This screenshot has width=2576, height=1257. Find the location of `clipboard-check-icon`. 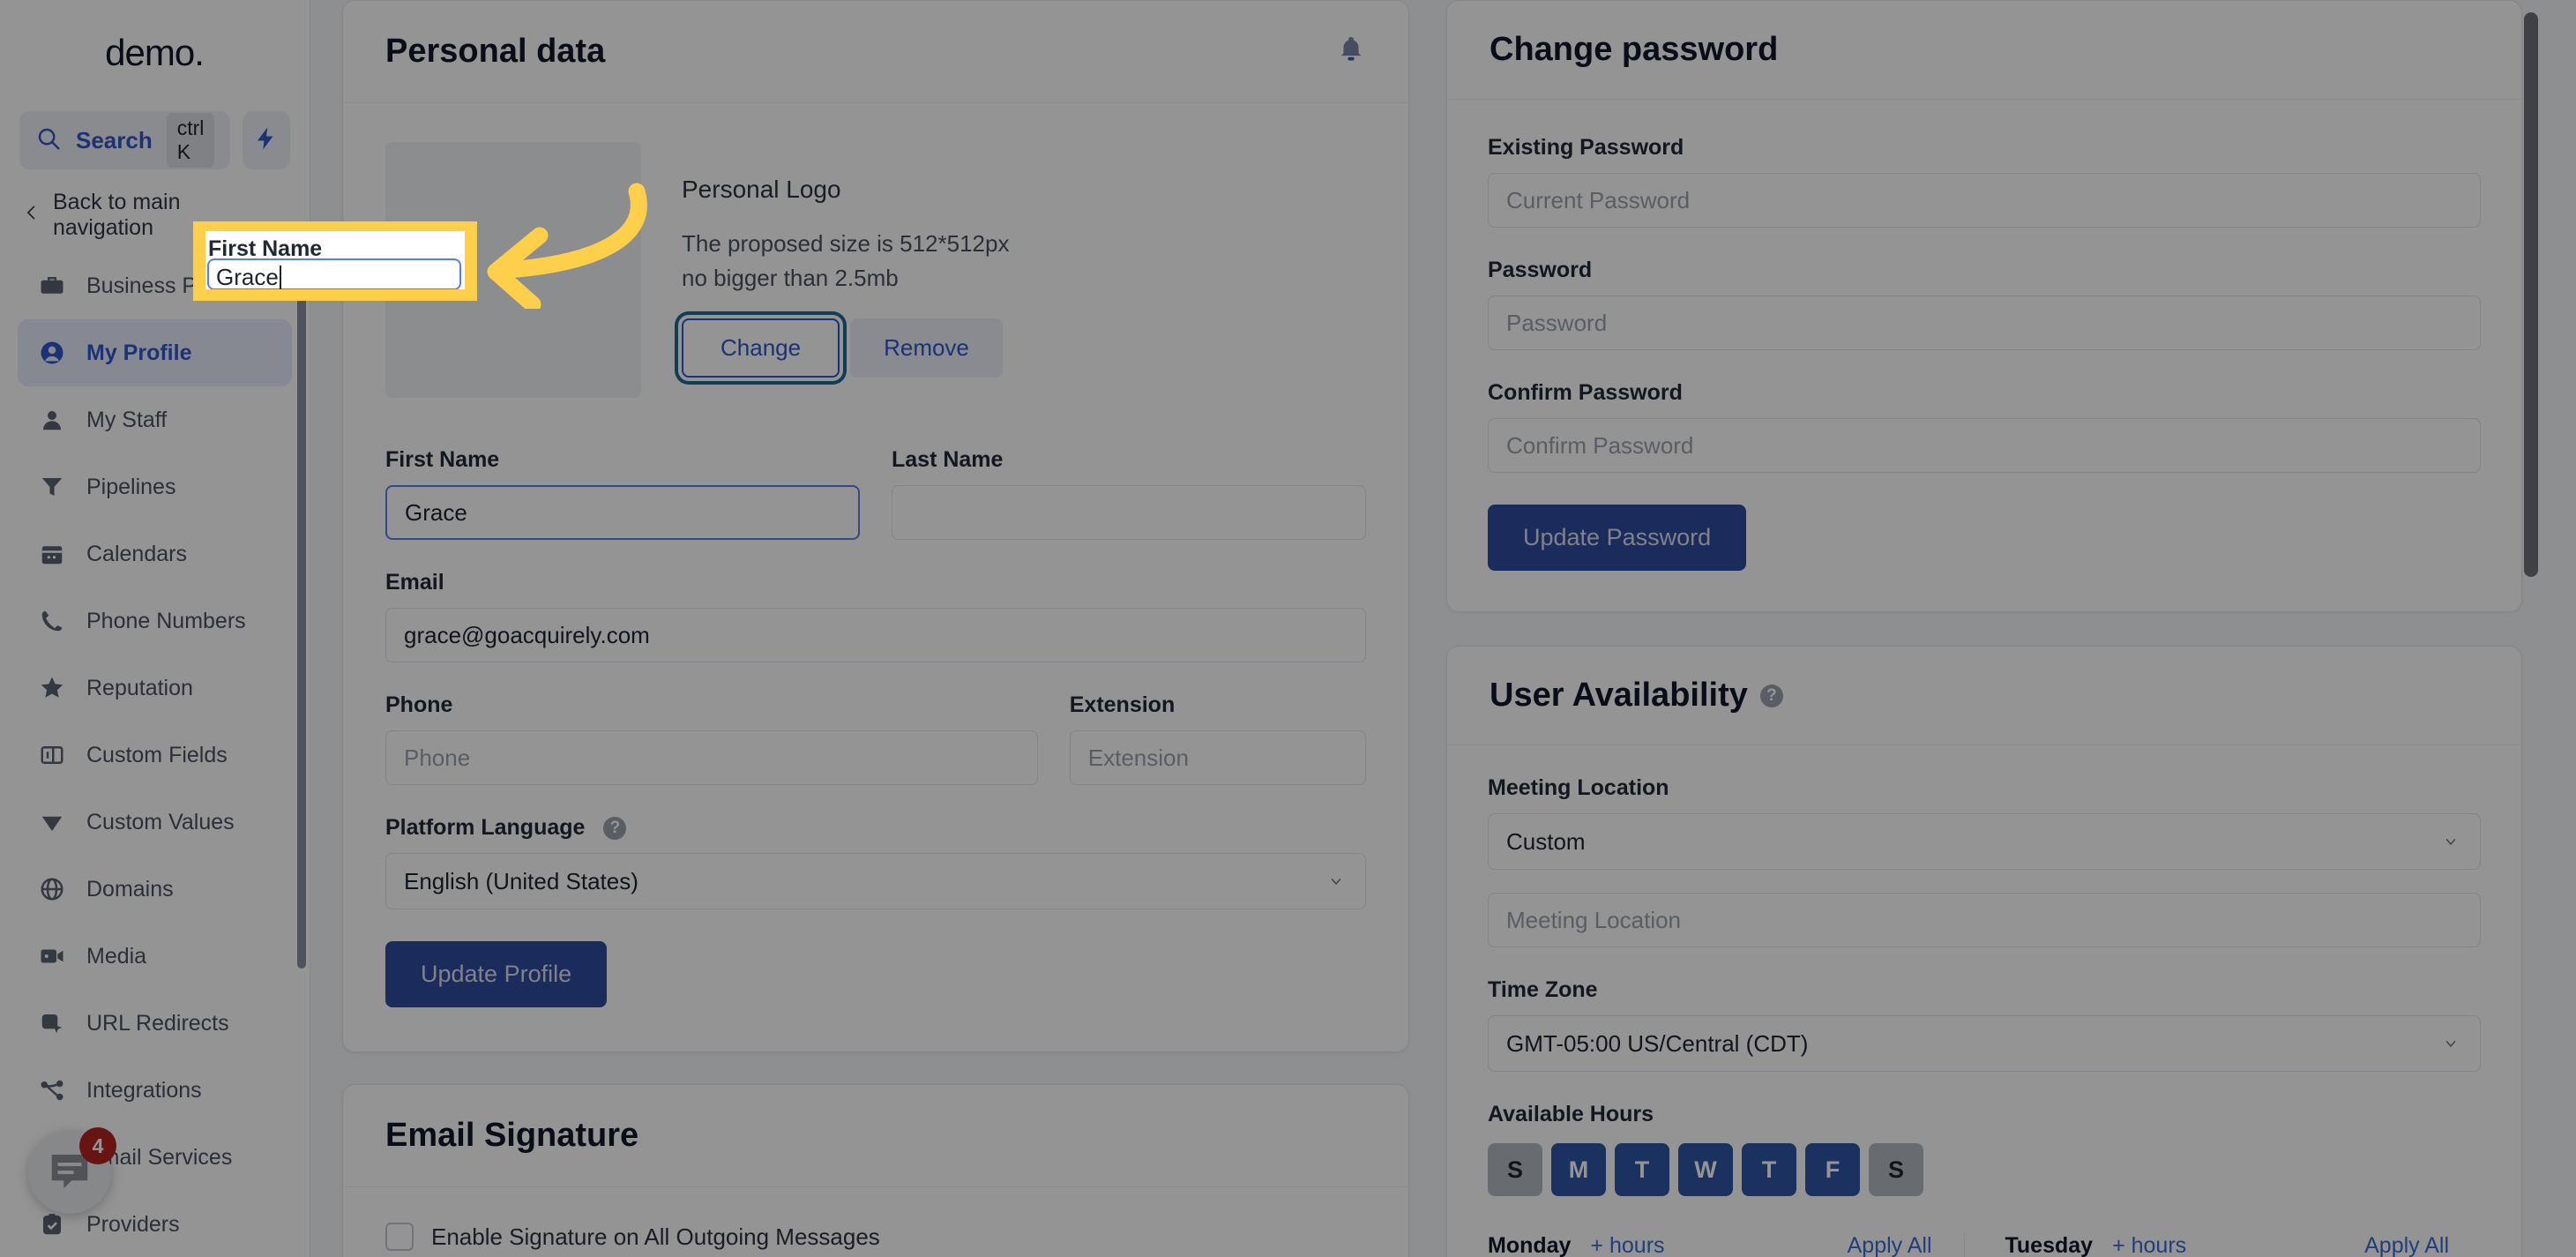

clipboard-check-icon is located at coordinates (52, 1224).